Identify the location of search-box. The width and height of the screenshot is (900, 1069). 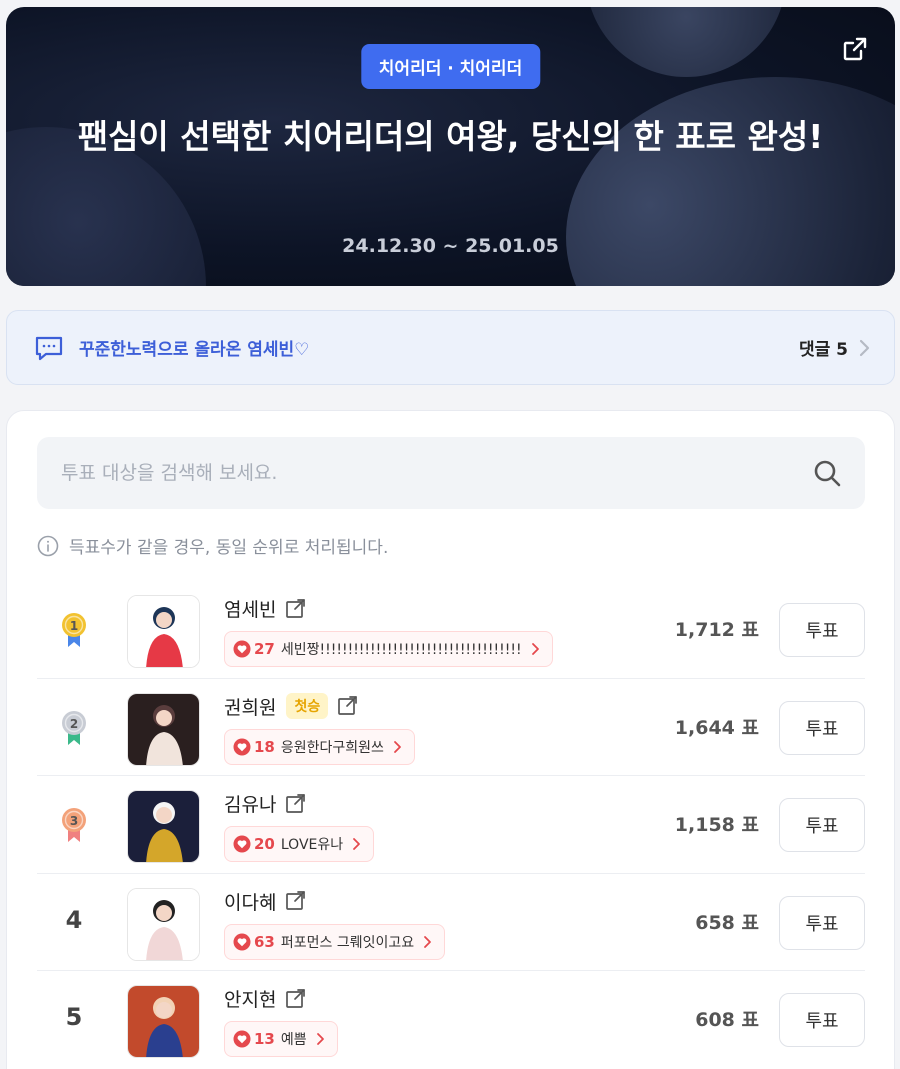
(451, 473).